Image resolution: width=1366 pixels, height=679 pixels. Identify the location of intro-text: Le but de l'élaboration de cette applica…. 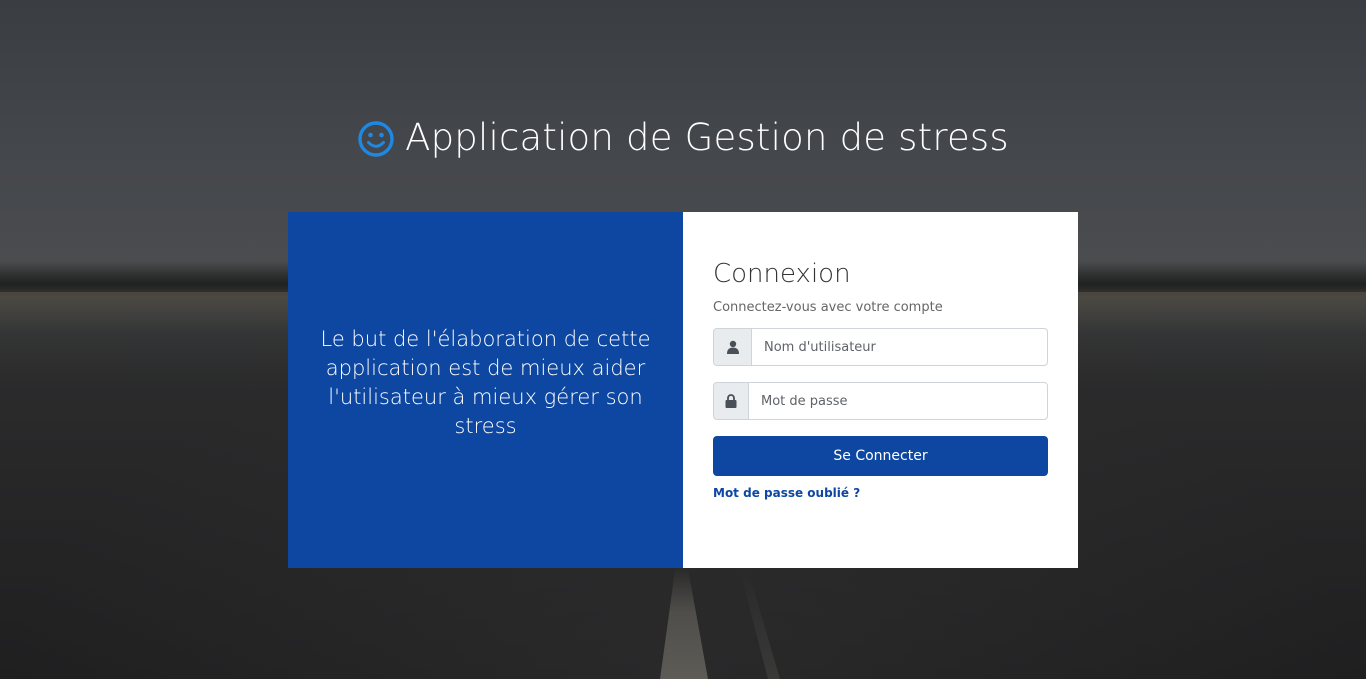
(485, 382).